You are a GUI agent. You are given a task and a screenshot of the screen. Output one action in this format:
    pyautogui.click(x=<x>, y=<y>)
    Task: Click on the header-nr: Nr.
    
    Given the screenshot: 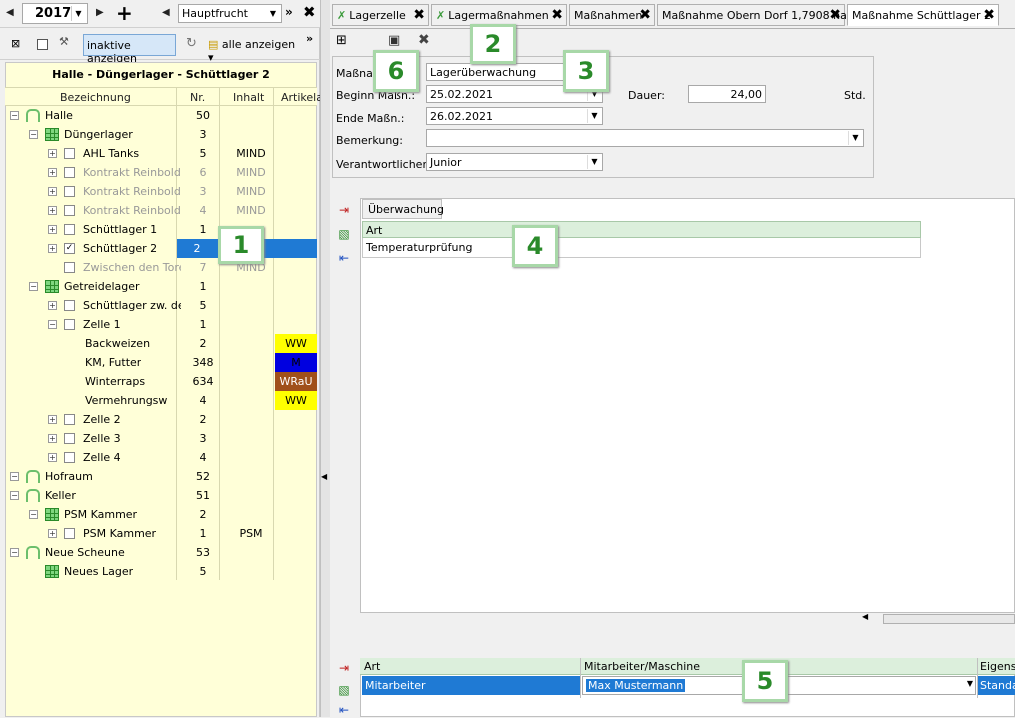 What is the action you would take?
    pyautogui.click(x=197, y=97)
    